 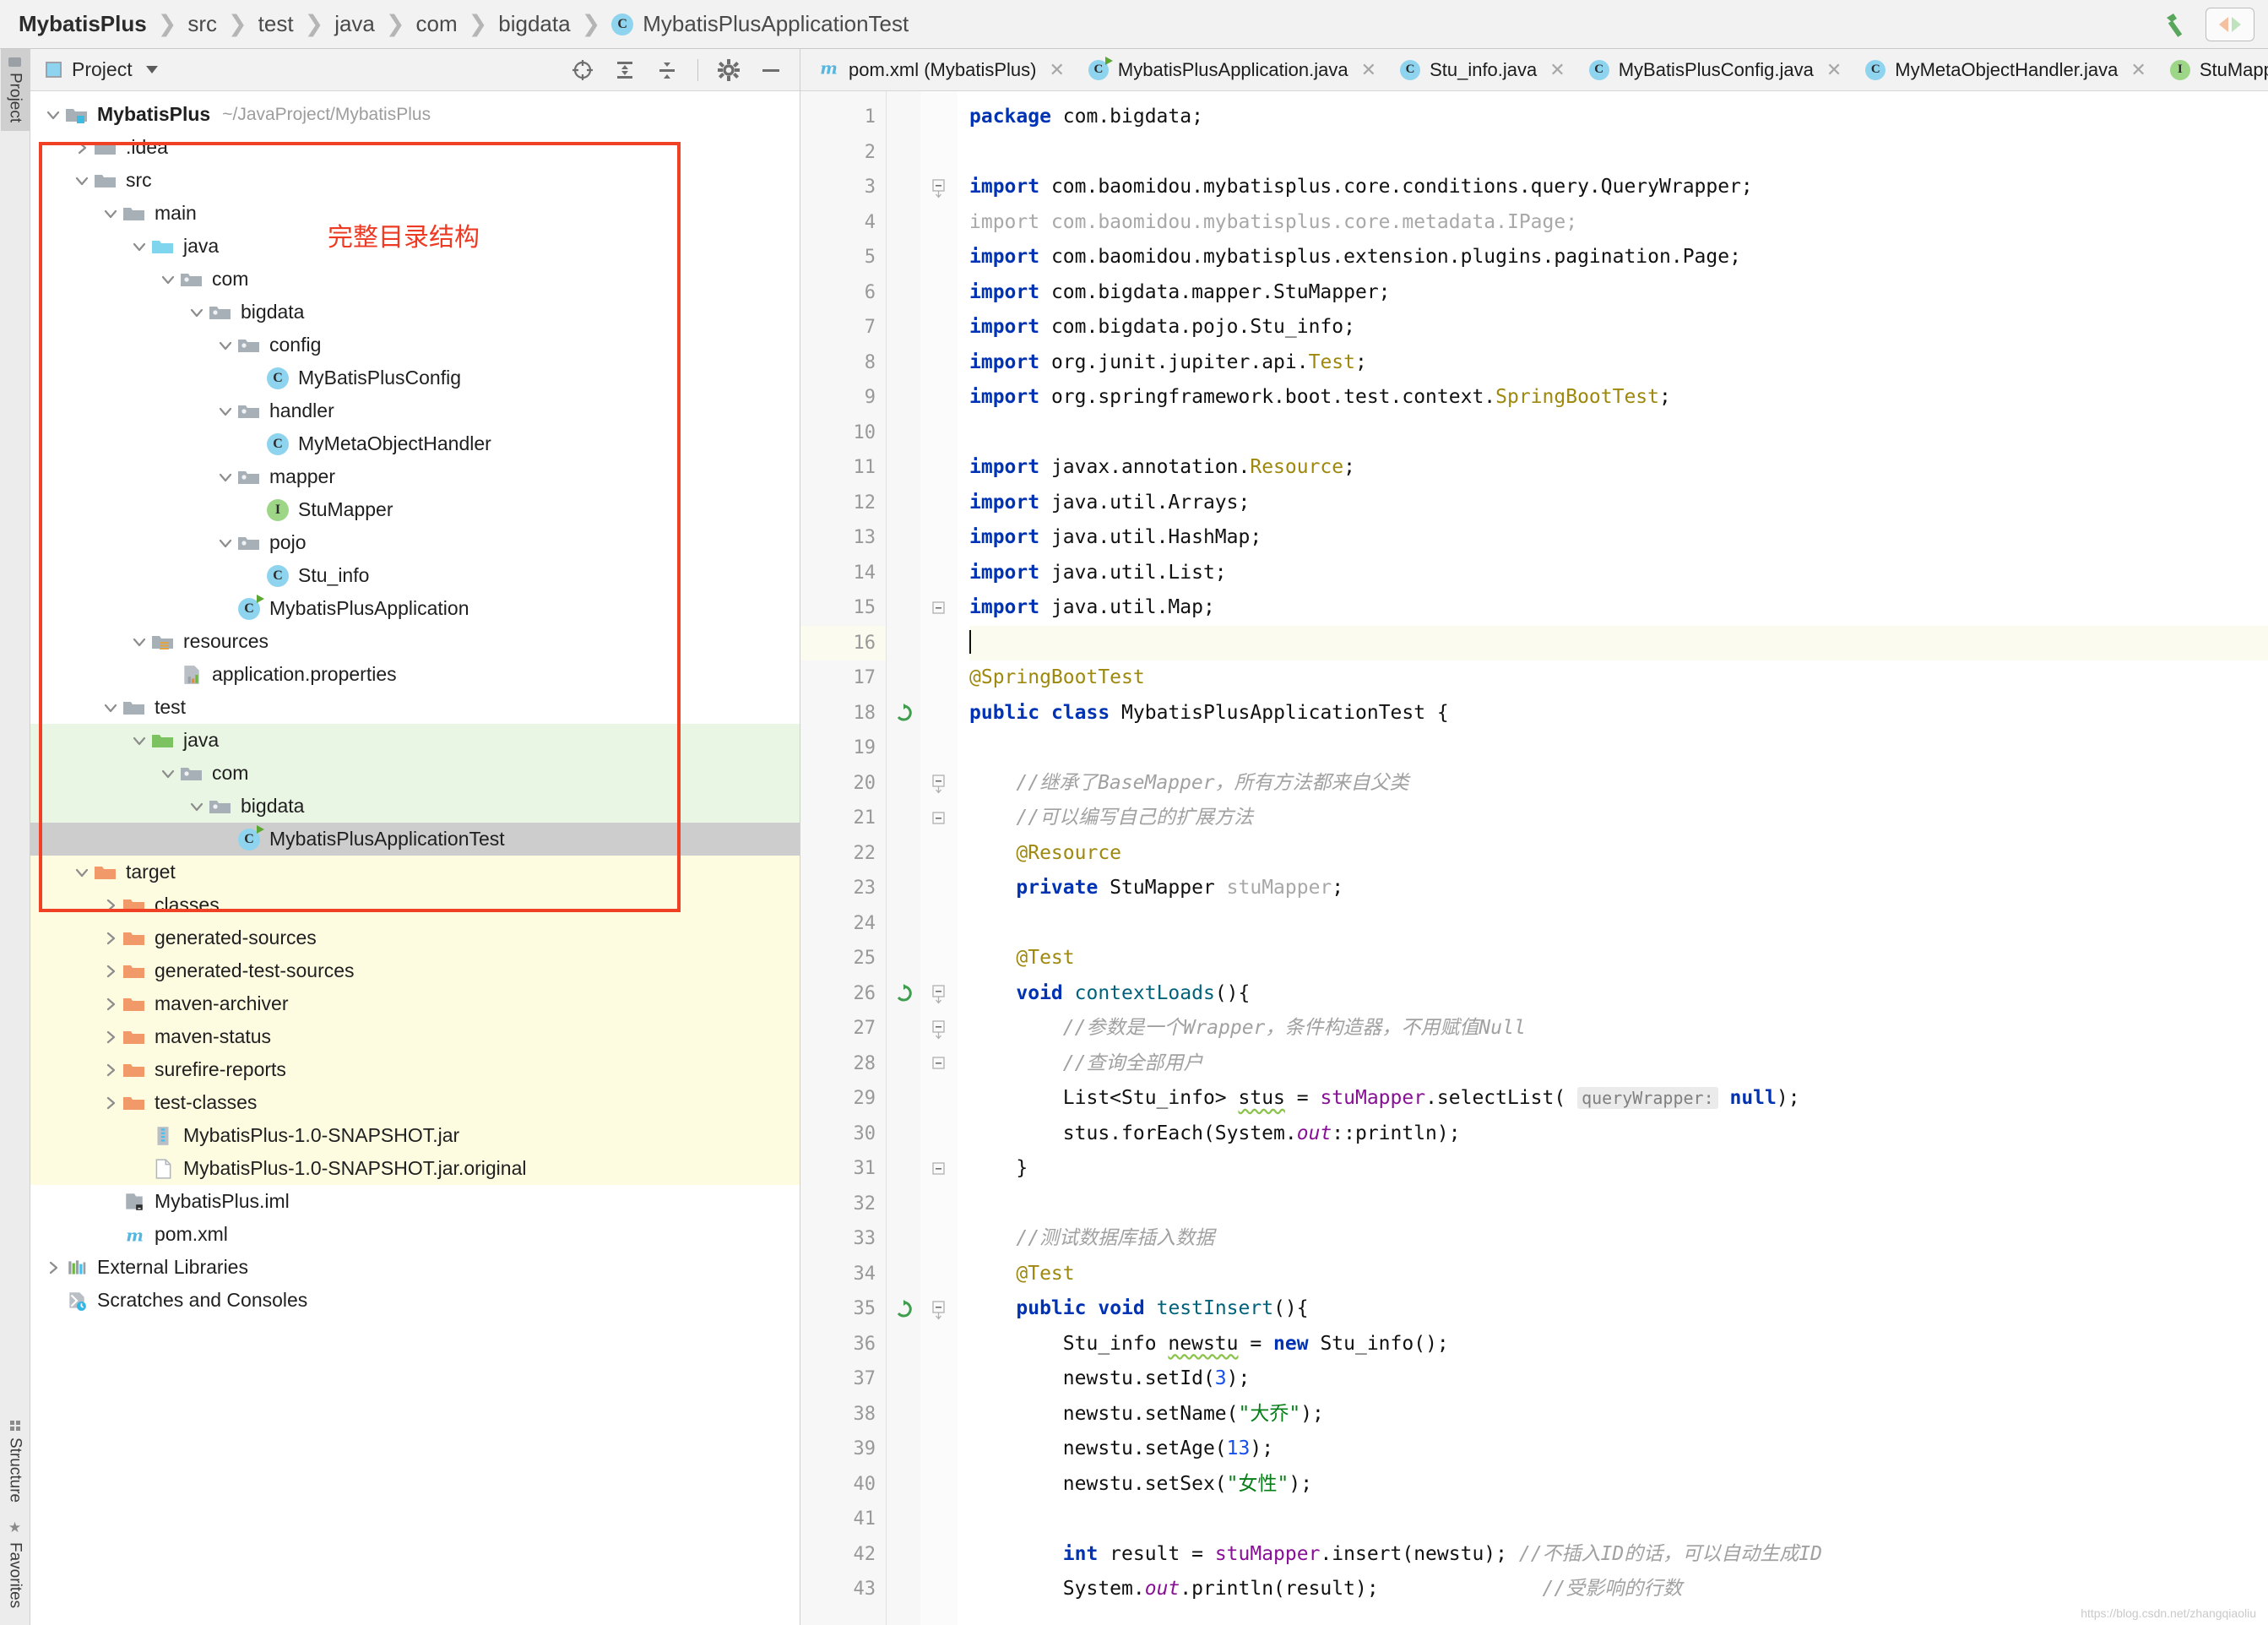 I want to click on tree-node-mybatisplusconfig: C MyBatisPlusConfig, so click(x=415, y=377).